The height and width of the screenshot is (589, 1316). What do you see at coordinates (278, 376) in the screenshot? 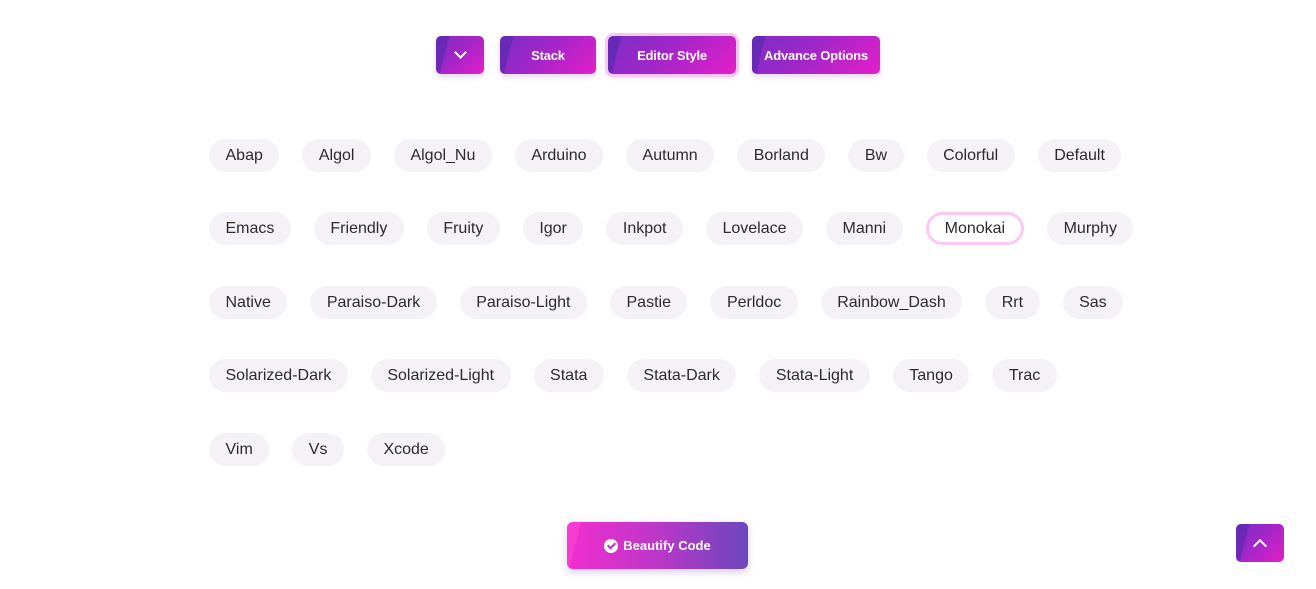
I see `style-chip-solarized-dark: Solarized-Dark` at bounding box center [278, 376].